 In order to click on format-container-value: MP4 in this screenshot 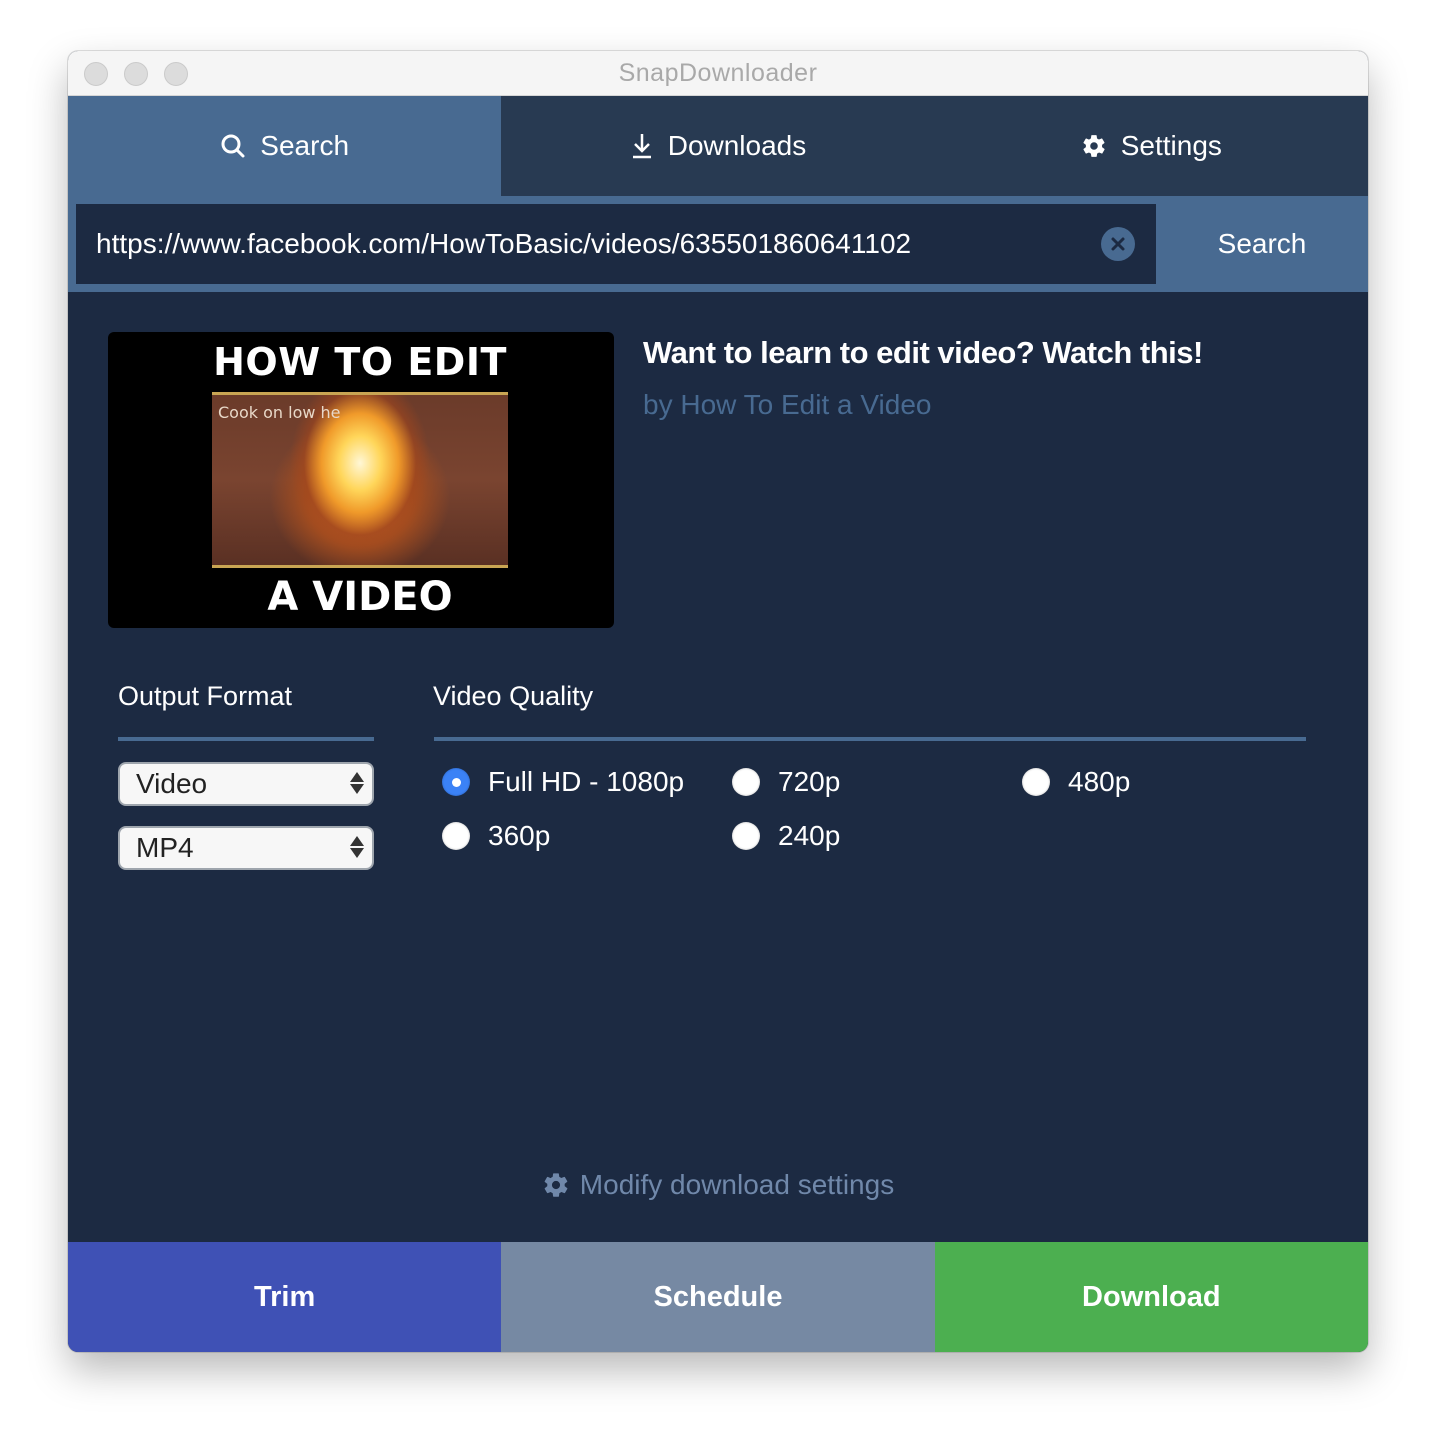, I will do `click(165, 847)`.